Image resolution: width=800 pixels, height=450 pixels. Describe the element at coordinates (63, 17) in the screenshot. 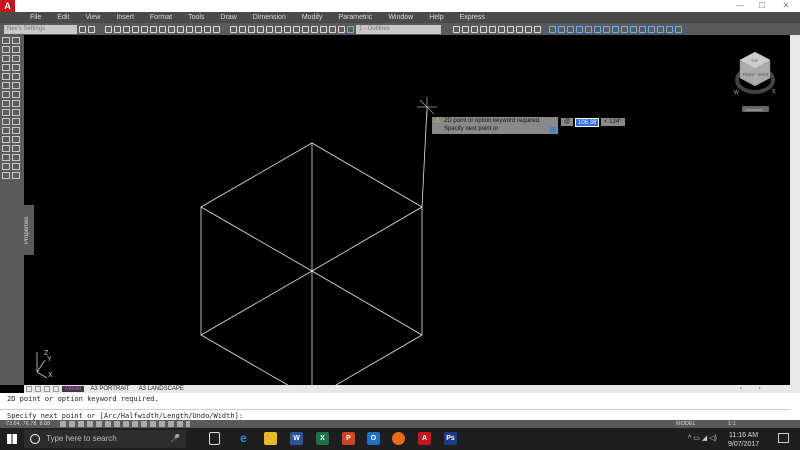

I see `menu-edit: Edit` at that location.